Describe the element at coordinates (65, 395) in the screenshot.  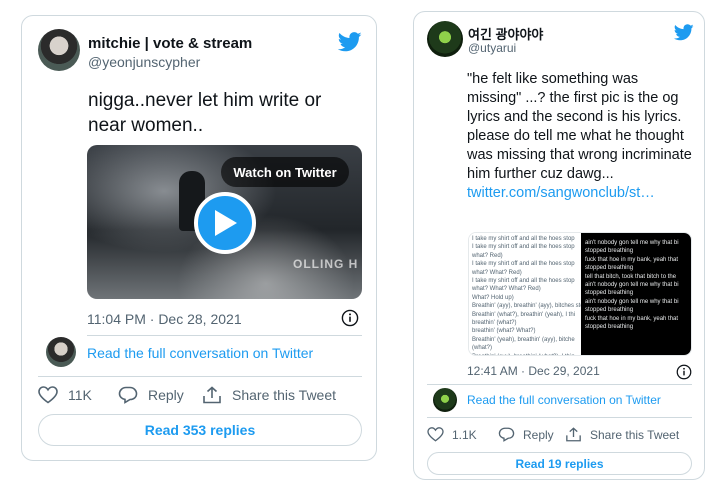
I see `like-button: 11K` at that location.